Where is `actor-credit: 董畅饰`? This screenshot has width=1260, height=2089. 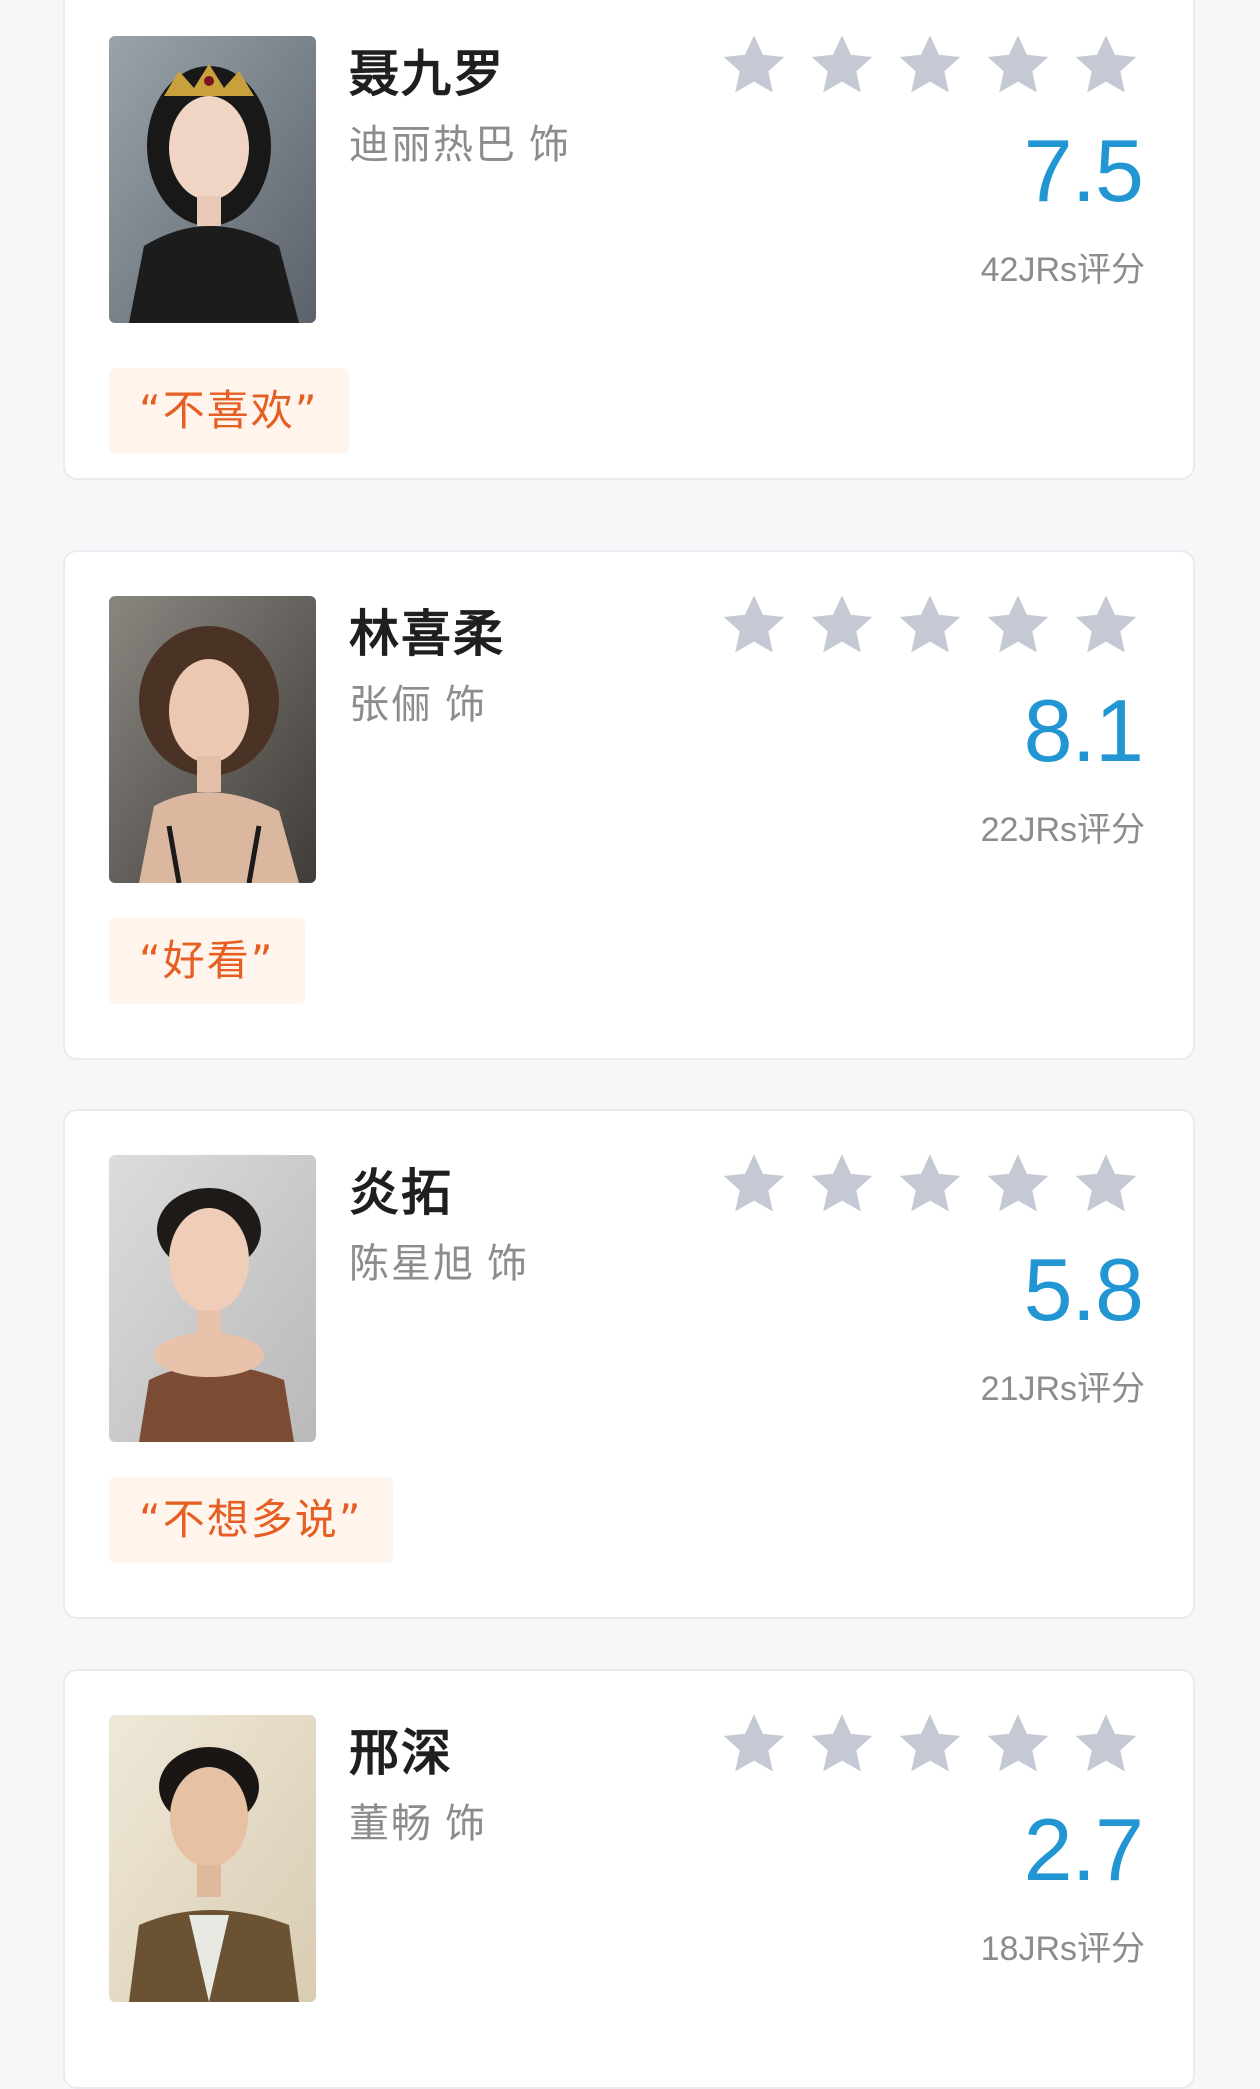 actor-credit: 董畅饰 is located at coordinates (418, 1820).